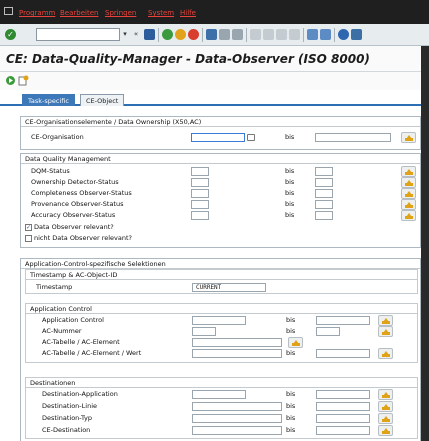  Describe the element at coordinates (425, 243) in the screenshot. I see `window-edge` at that location.